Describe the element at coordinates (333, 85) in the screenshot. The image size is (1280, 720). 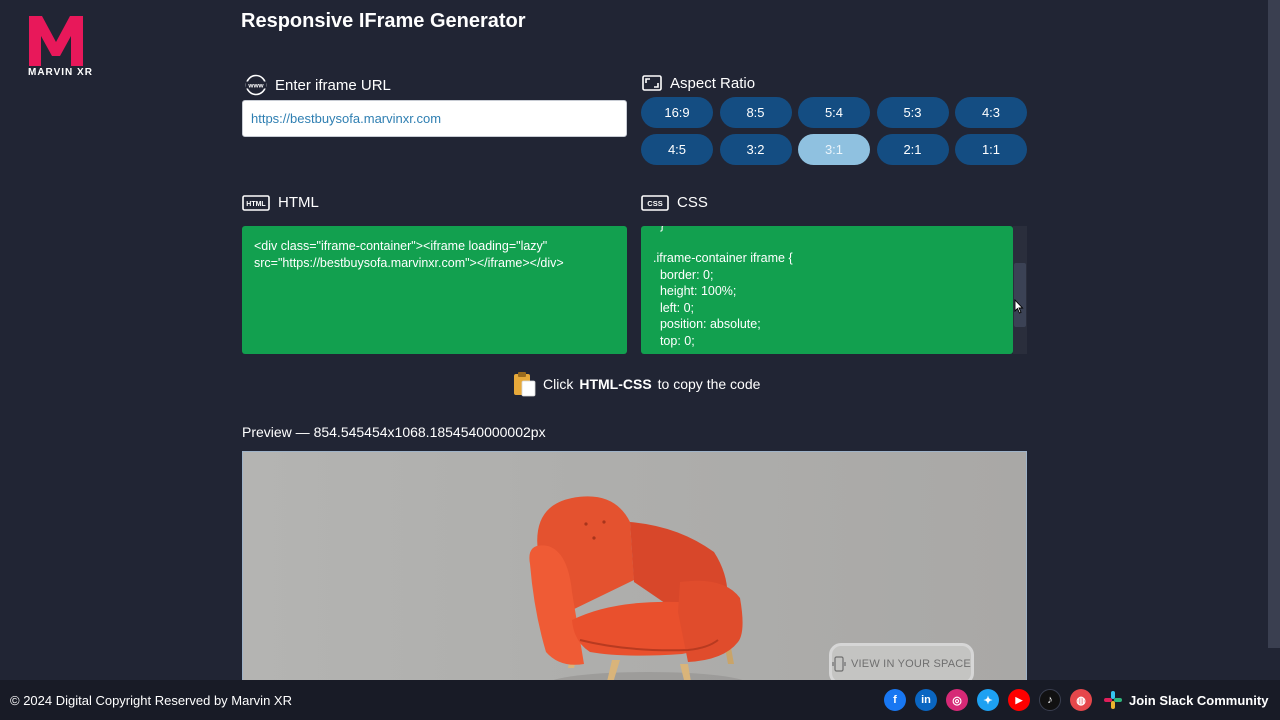
I see `url-label-text: Enter iframe URL` at that location.